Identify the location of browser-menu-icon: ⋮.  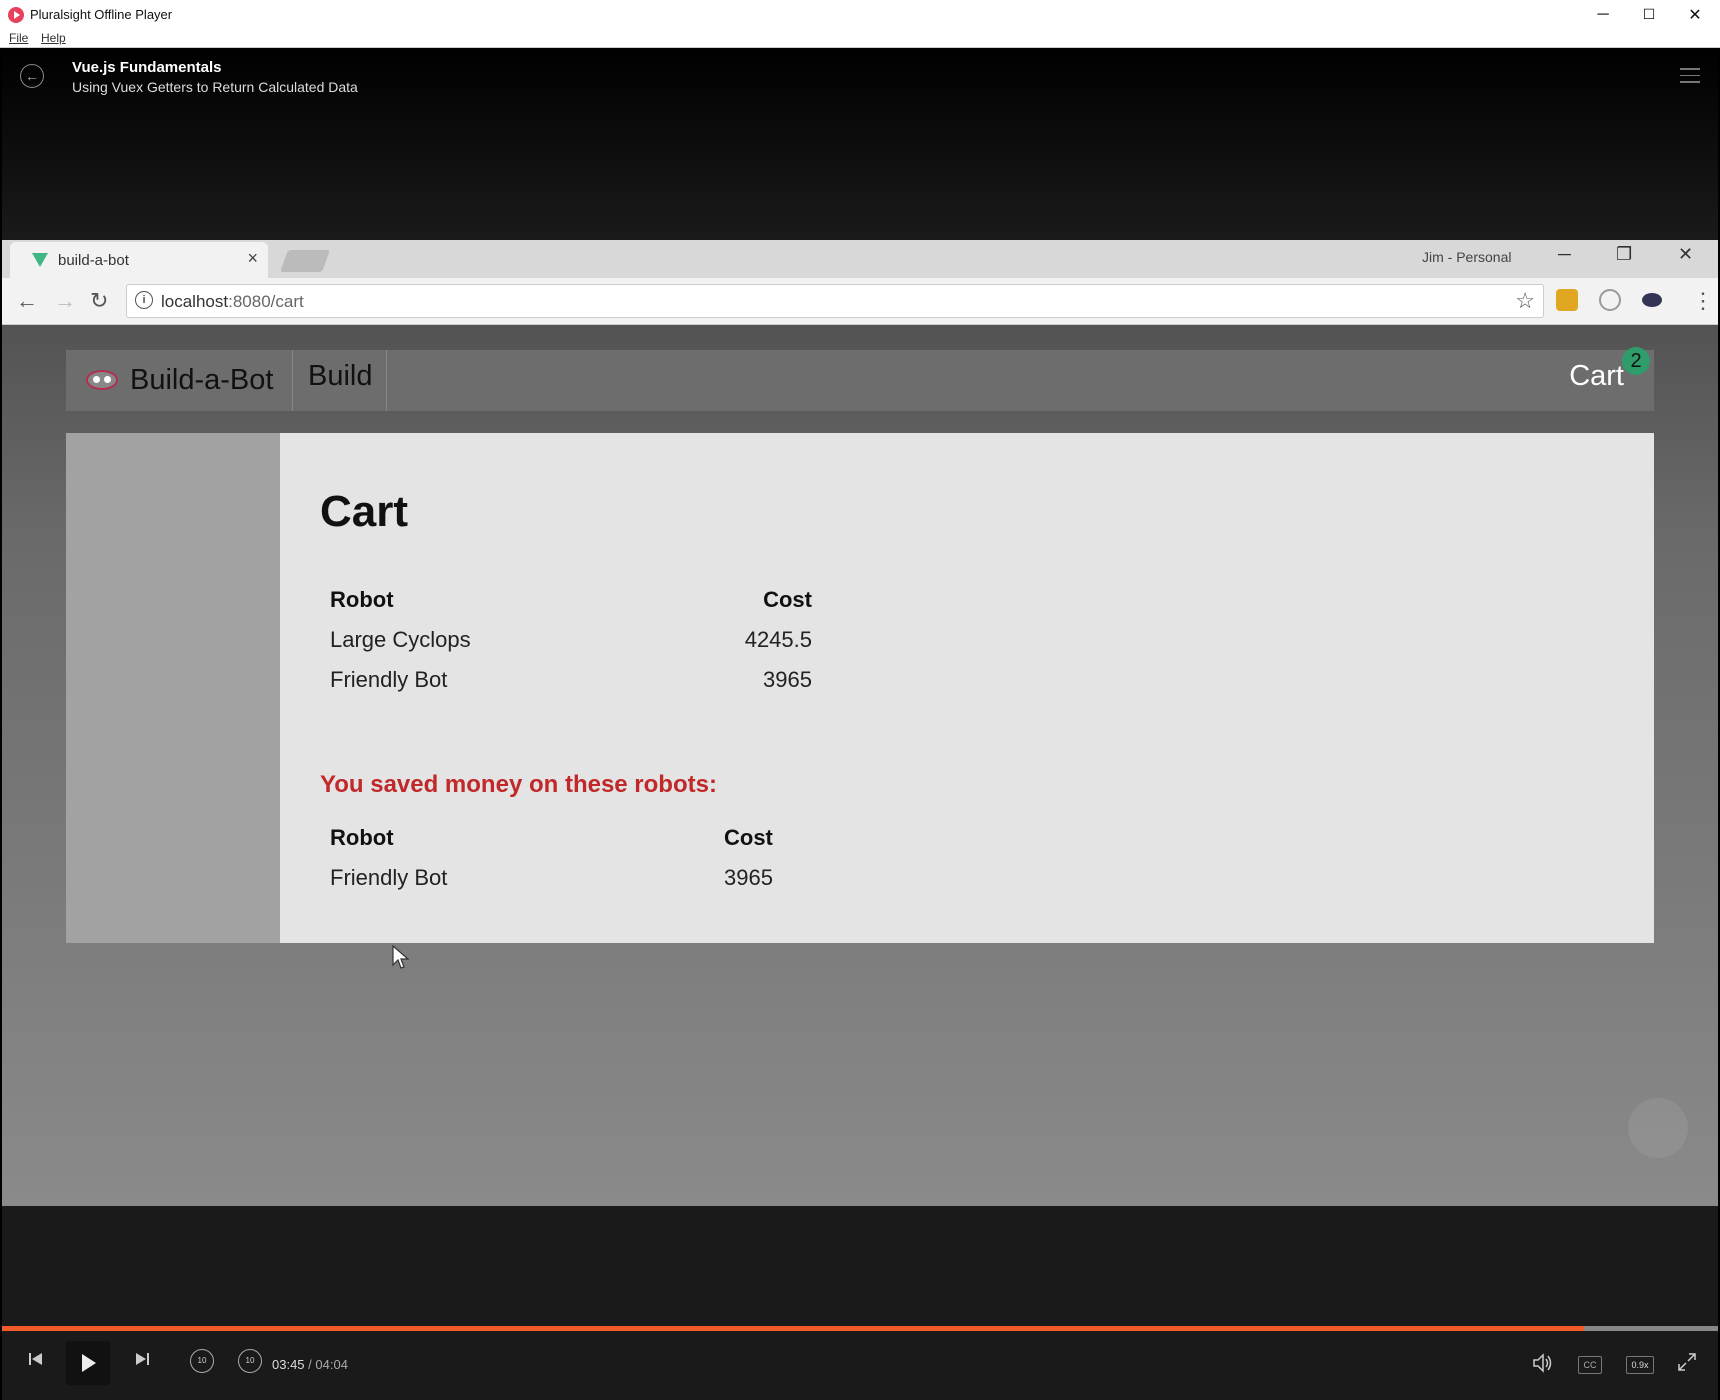
(1703, 300).